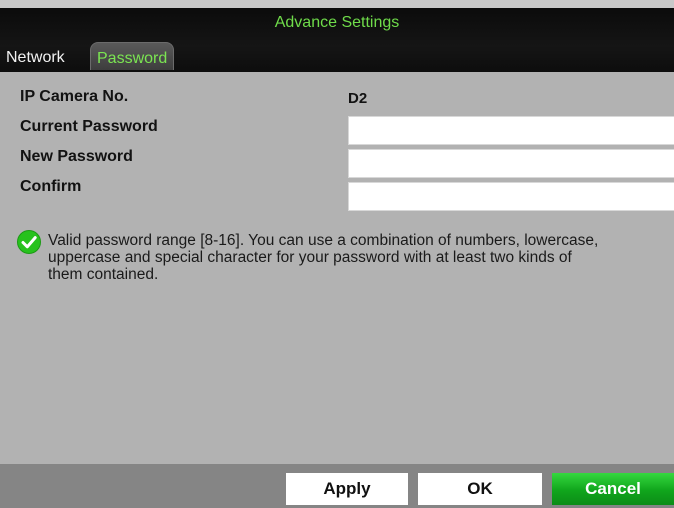  Describe the element at coordinates (89, 126) in the screenshot. I see `current-password-label: Current Password` at that location.